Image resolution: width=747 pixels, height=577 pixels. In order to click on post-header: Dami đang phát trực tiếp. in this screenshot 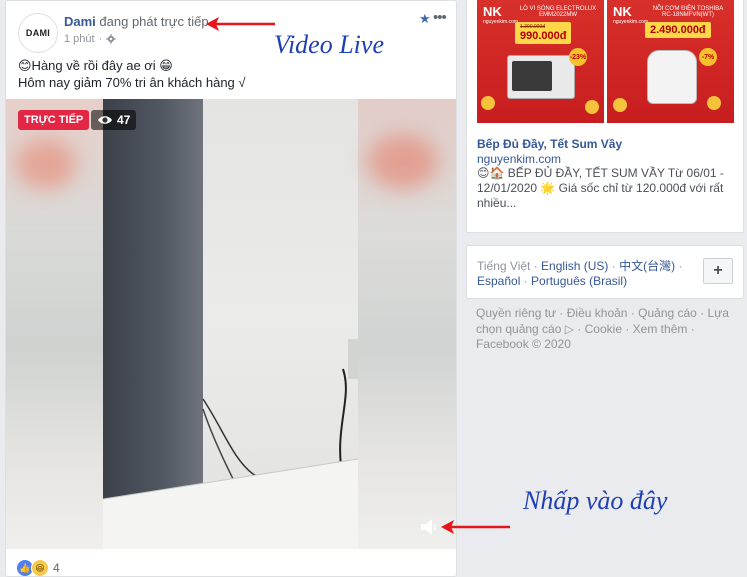, I will do `click(138, 21)`.